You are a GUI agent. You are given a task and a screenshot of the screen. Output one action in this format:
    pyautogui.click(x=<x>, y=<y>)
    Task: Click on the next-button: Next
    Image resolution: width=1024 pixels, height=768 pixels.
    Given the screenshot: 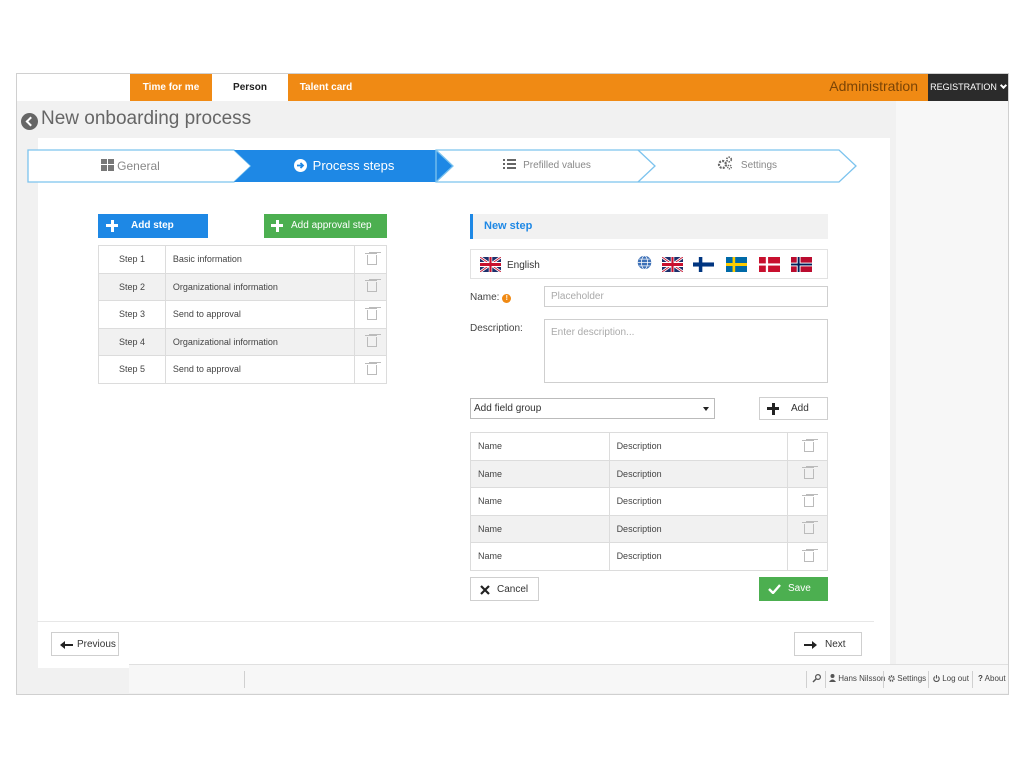 What is the action you would take?
    pyautogui.click(x=828, y=644)
    